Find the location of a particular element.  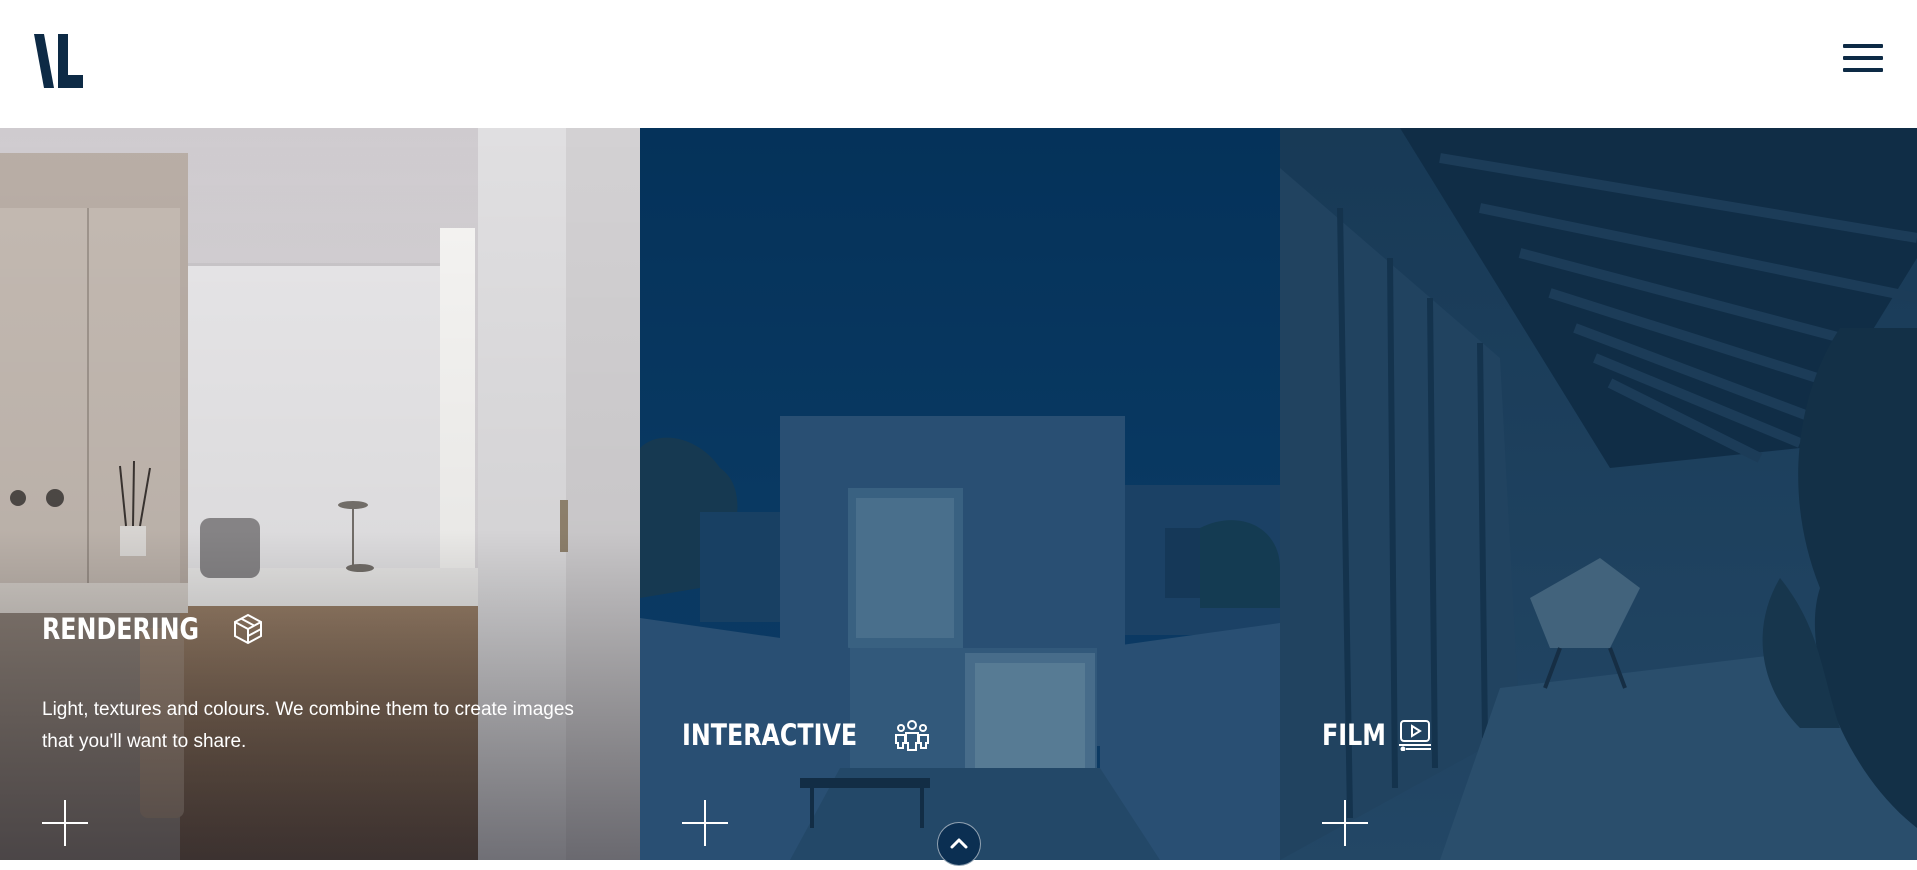

video-play-icon is located at coordinates (1414, 735).